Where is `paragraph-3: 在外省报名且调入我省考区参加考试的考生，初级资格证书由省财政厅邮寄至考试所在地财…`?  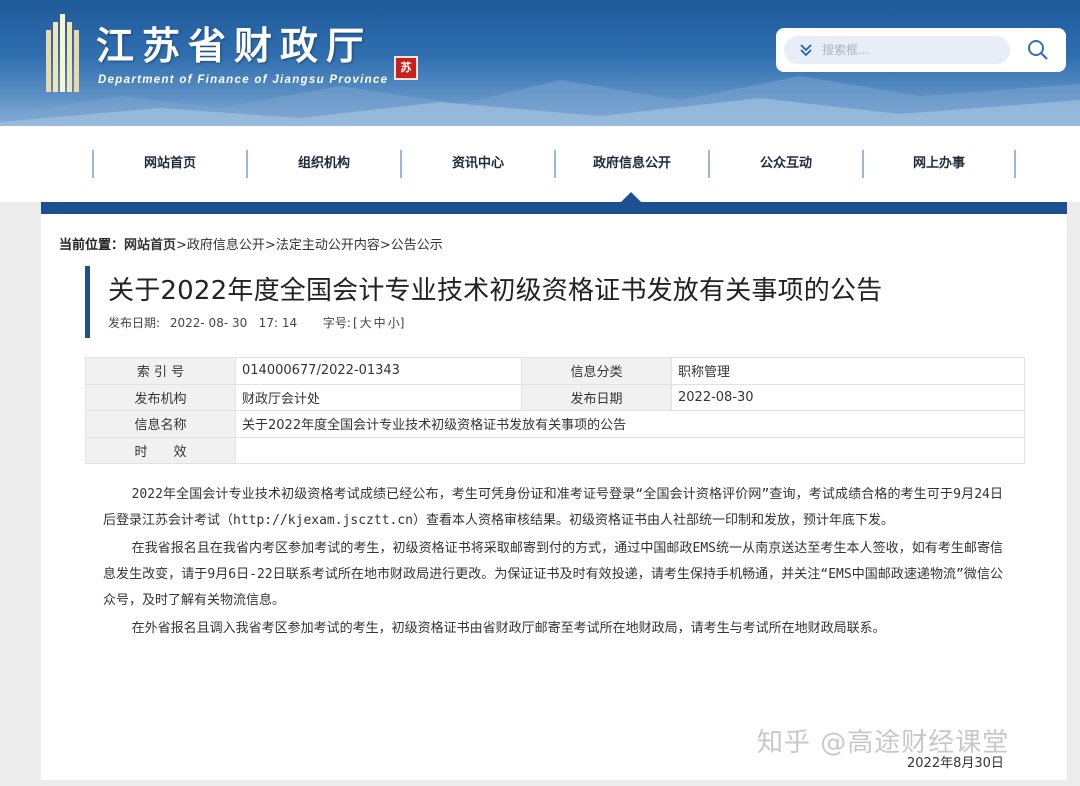
paragraph-3: 在外省报名且调入我省考区参加考试的考生，初级资格证书由省财政厅邮寄至考试所在地财… is located at coordinates (508, 628).